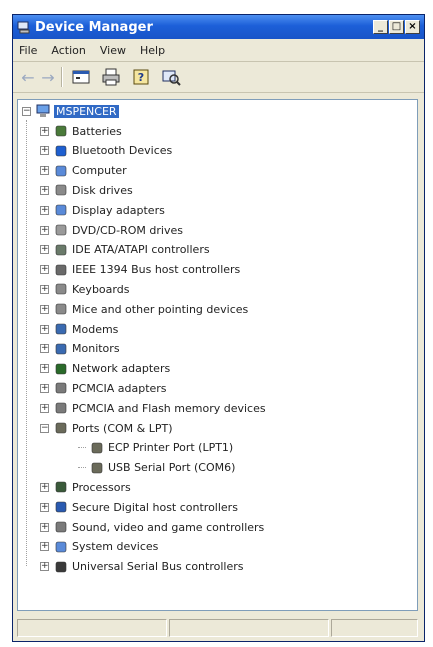  I want to click on cdrom-icon, so click(61, 230).